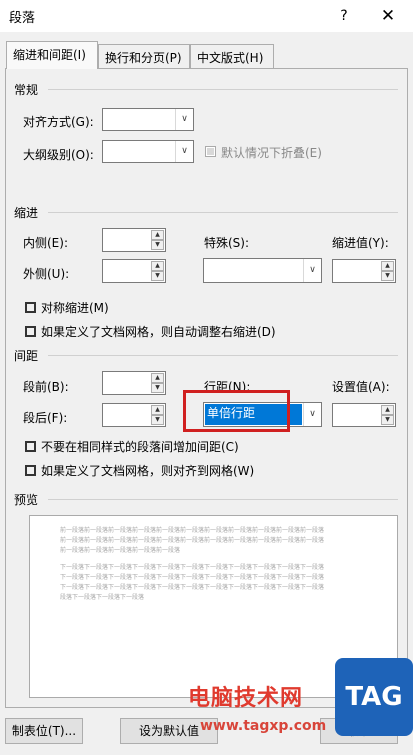 This screenshot has width=413, height=755. I want to click on watermark-logo: TAG, so click(374, 697).